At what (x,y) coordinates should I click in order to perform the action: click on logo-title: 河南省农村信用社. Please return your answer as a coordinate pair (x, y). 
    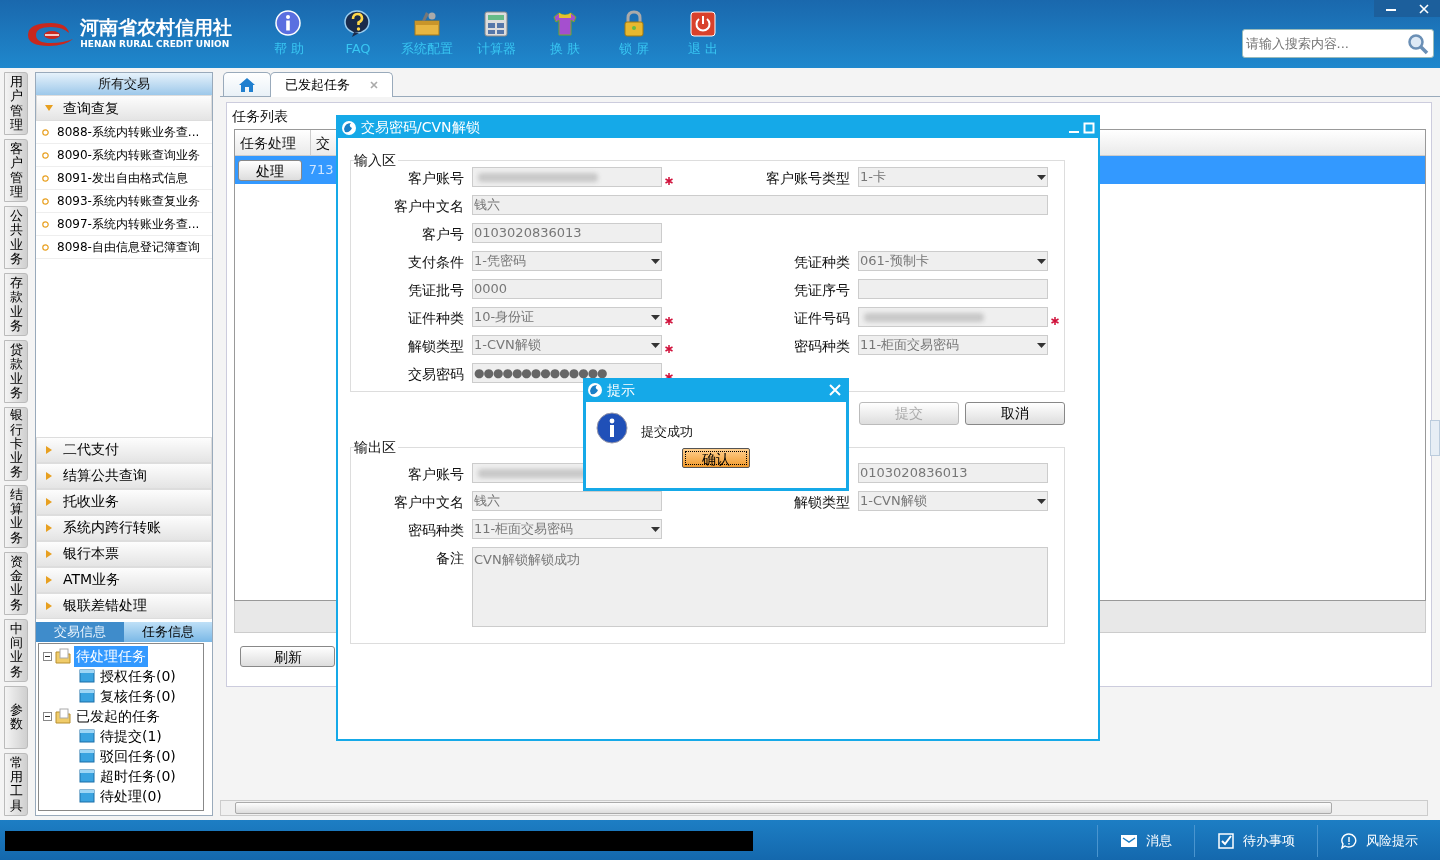
    Looking at the image, I should click on (156, 27).